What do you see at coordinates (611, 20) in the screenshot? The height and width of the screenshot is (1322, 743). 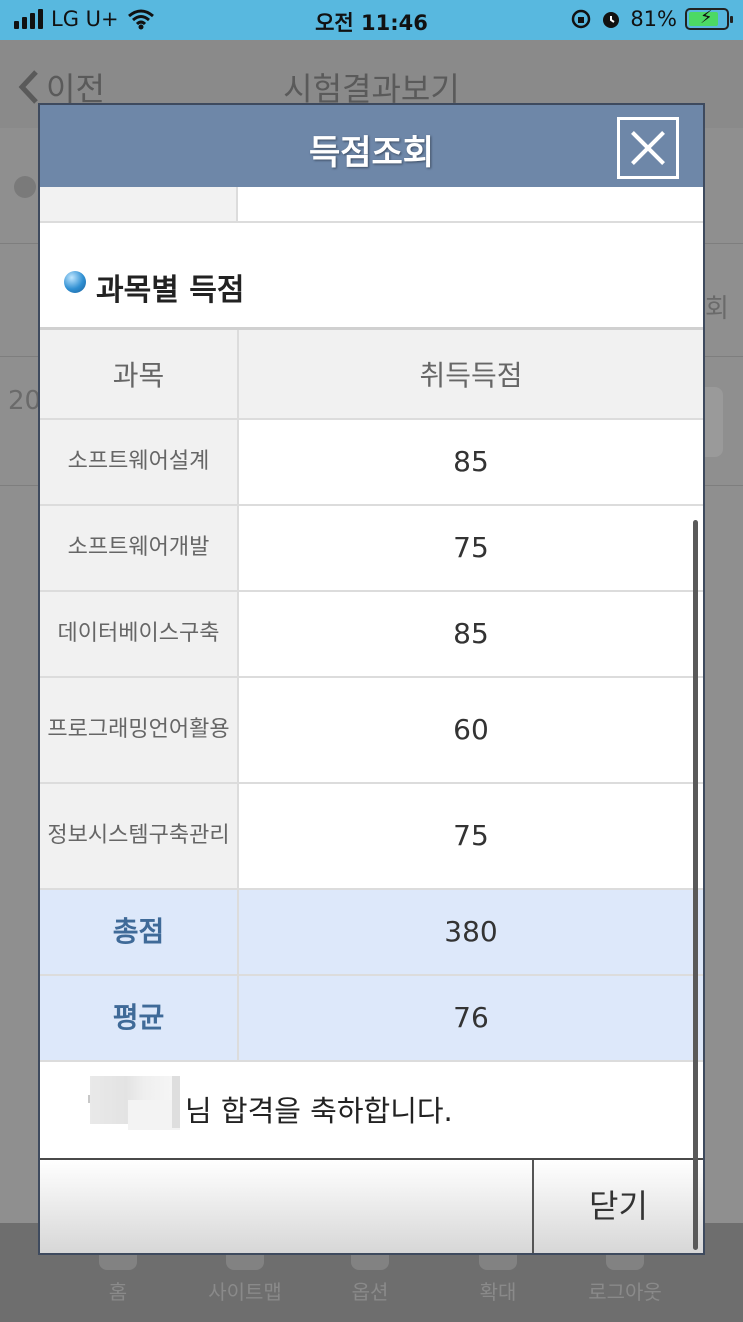 I see `alarm-icon` at bounding box center [611, 20].